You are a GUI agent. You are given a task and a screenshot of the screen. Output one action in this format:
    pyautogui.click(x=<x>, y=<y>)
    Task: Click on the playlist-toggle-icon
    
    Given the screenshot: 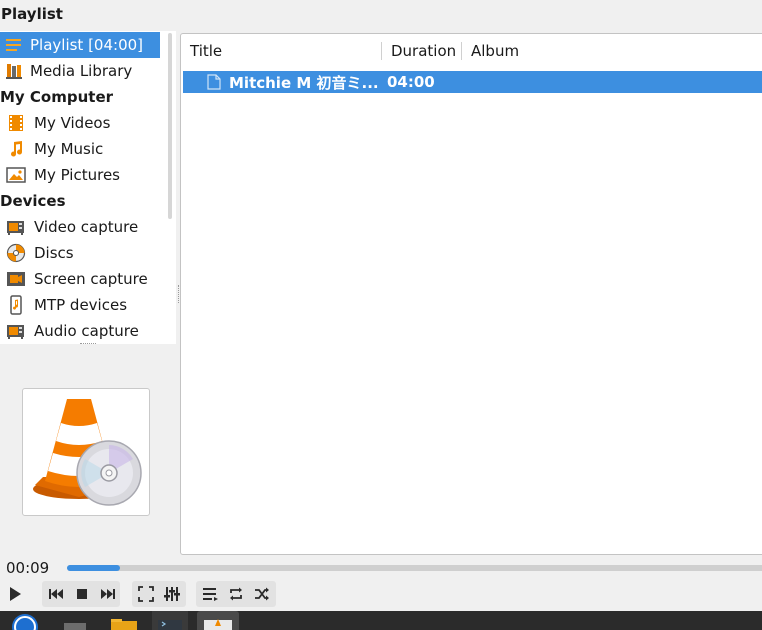 What is the action you would take?
    pyautogui.click(x=210, y=594)
    